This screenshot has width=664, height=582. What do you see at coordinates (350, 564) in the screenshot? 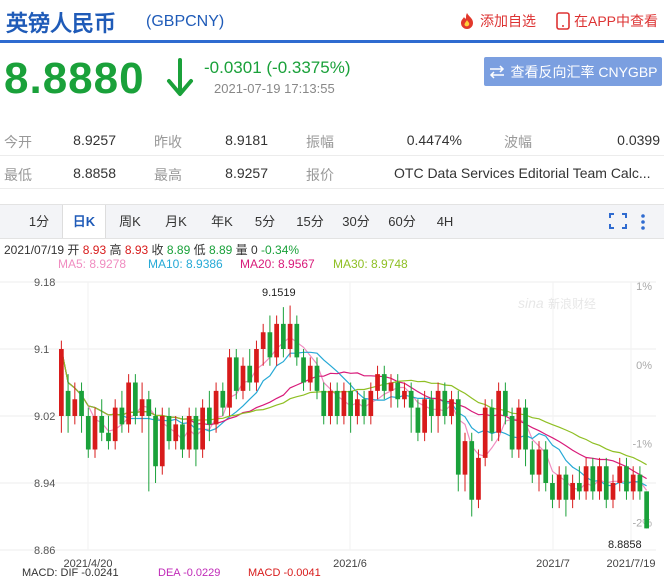
I see `x-tick-label: 2021/6` at bounding box center [350, 564].